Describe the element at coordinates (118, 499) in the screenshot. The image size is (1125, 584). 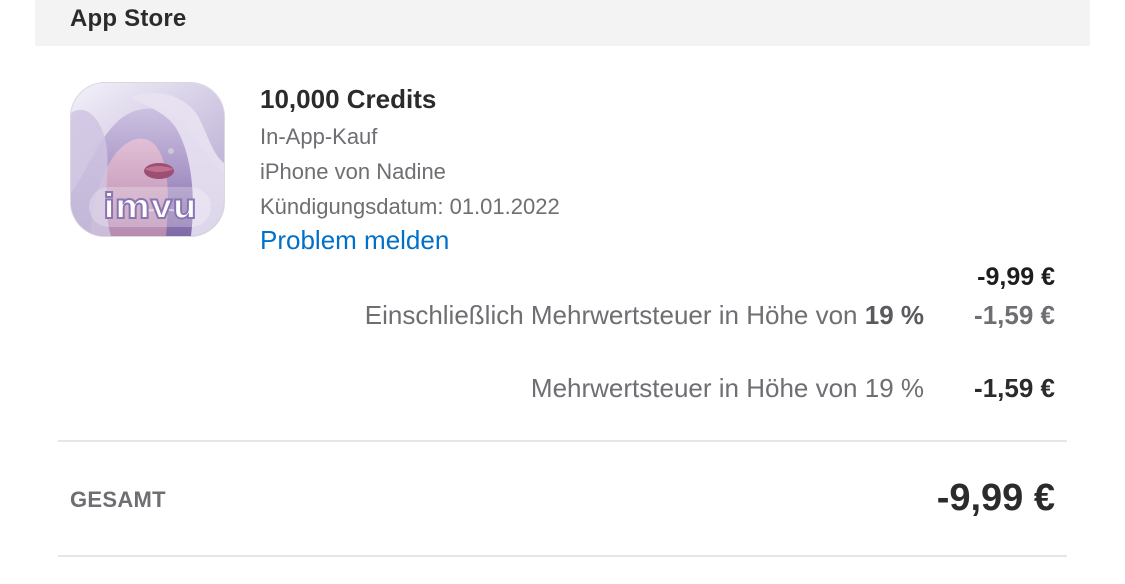
I see `total-label: GESAMT` at that location.